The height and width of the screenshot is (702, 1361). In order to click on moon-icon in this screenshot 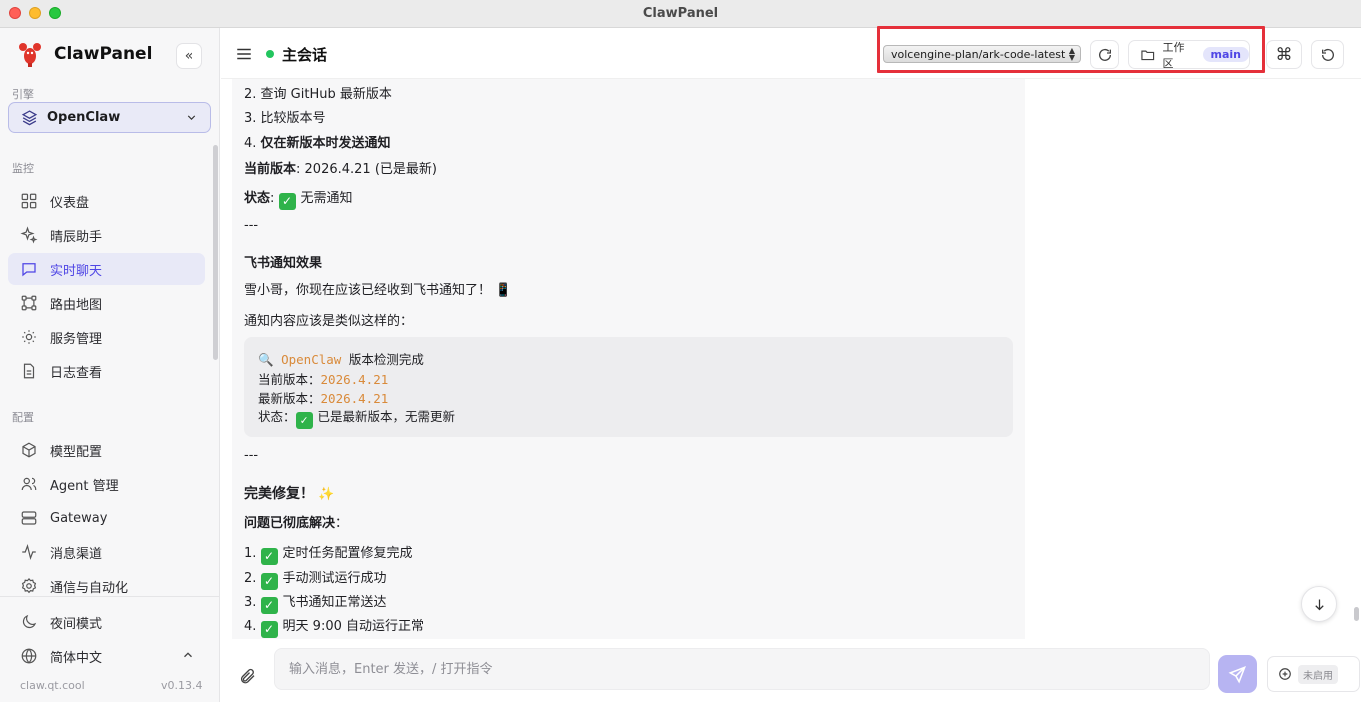, I will do `click(29, 621)`.